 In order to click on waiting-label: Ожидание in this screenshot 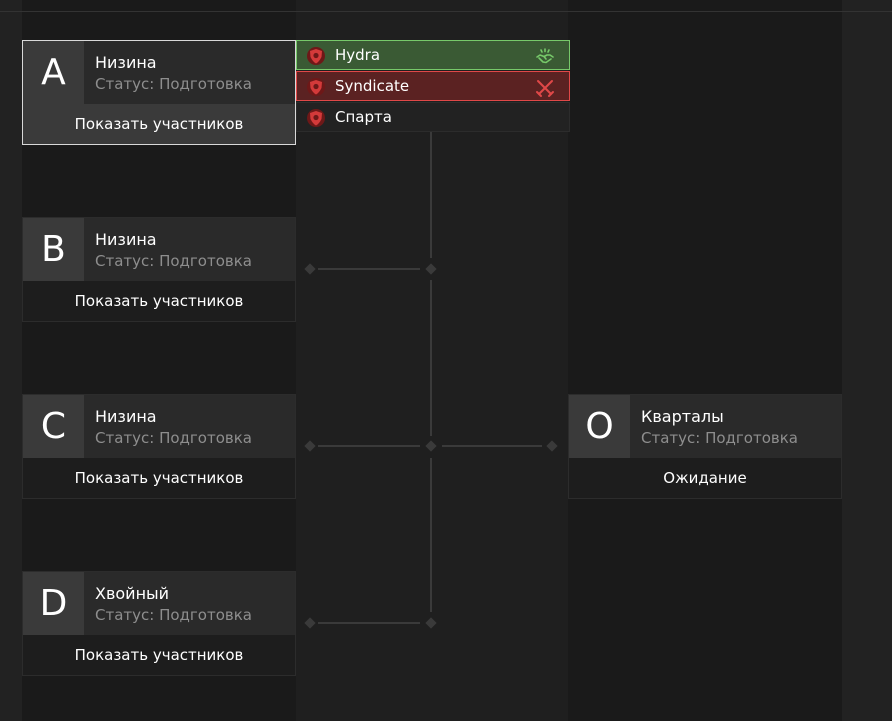, I will do `click(705, 478)`.